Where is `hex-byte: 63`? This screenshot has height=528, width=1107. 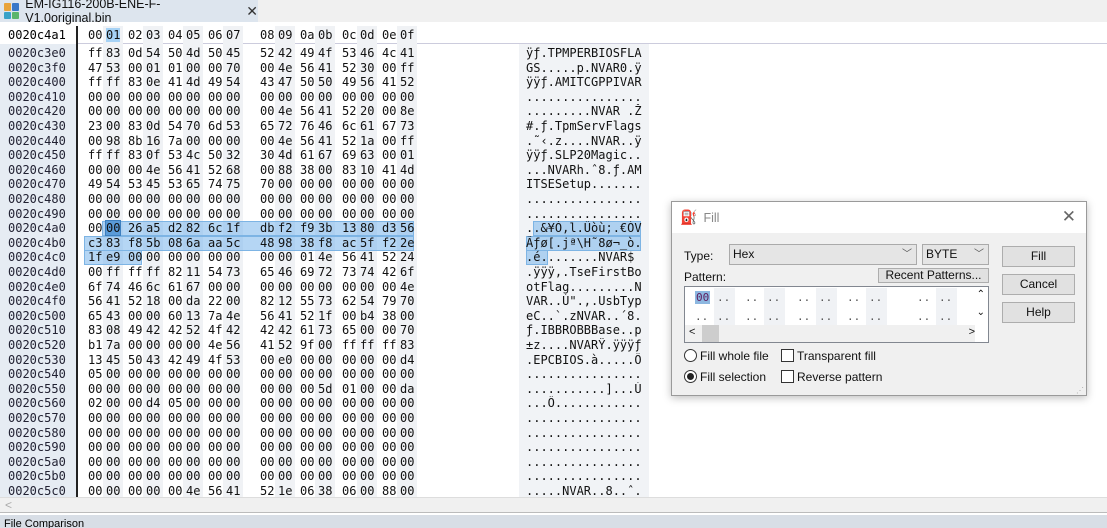 hex-byte: 63 is located at coordinates (367, 155).